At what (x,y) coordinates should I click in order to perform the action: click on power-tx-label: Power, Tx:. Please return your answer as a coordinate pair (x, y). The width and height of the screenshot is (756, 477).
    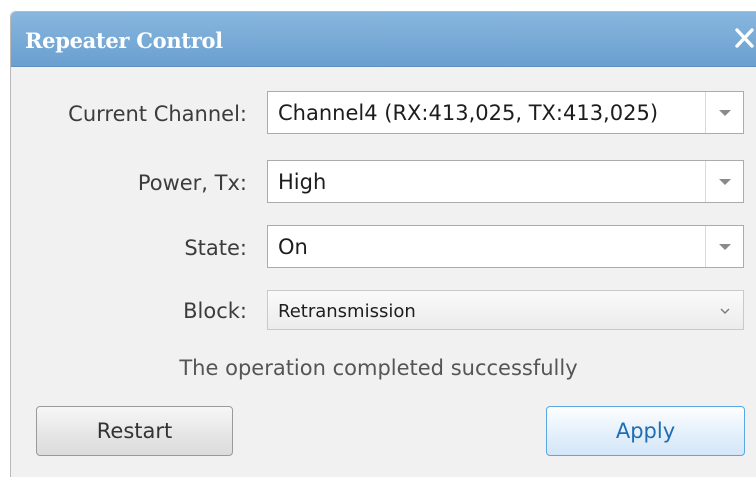
    Looking at the image, I should click on (192, 183).